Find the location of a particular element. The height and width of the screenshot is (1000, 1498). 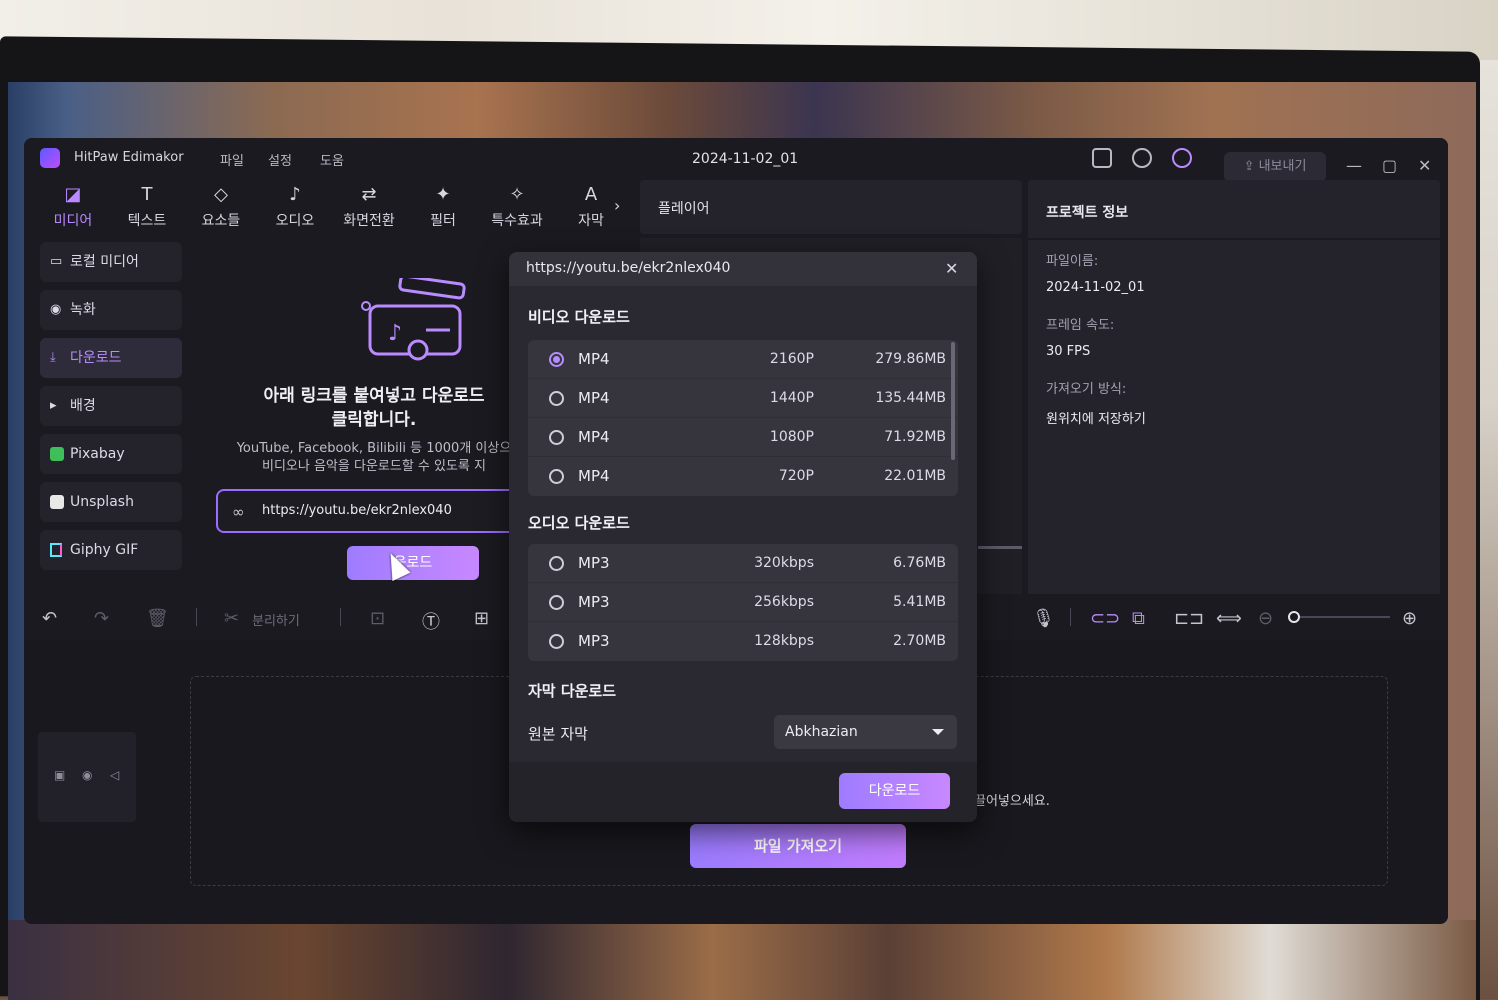

magnet-icon: ⧉ is located at coordinates (1138, 618).